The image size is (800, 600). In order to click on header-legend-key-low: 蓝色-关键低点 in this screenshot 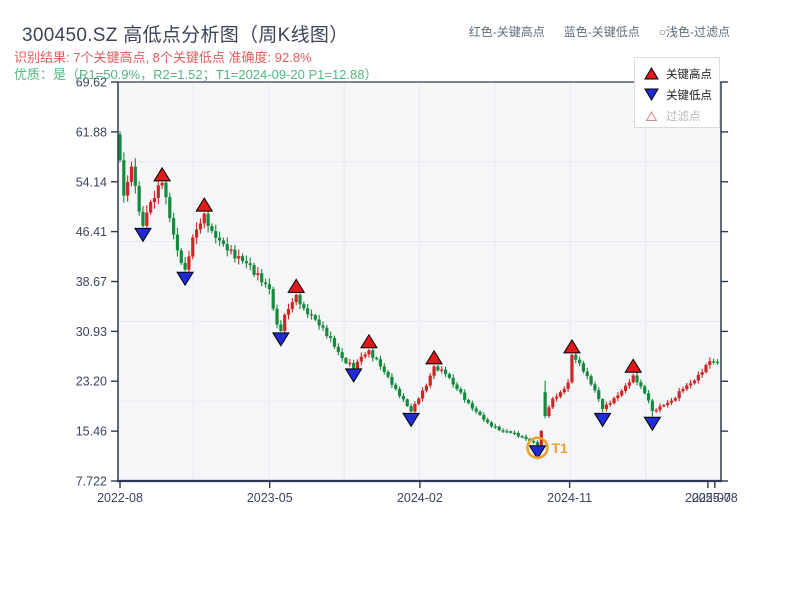, I will do `click(601, 32)`.